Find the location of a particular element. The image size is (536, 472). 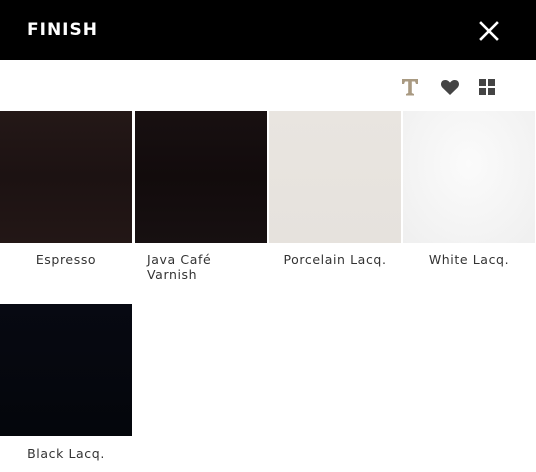

swatch-espresso is located at coordinates (66, 177).